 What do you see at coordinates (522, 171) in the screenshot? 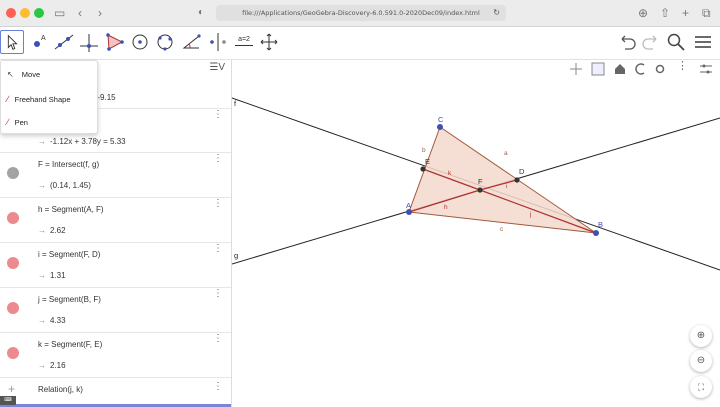
I see `label-d: D` at bounding box center [522, 171].